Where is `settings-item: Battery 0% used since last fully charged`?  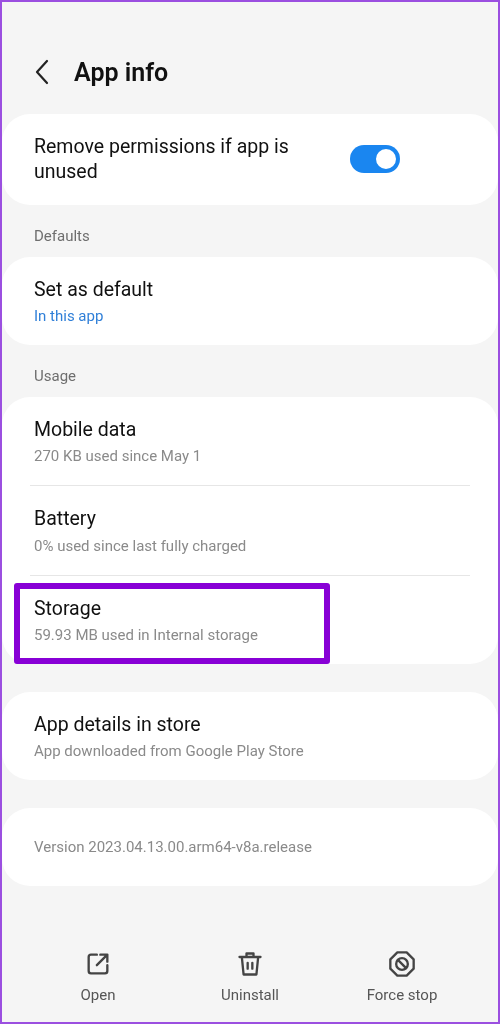
settings-item: Battery 0% used since last fully charged is located at coordinates (250, 530).